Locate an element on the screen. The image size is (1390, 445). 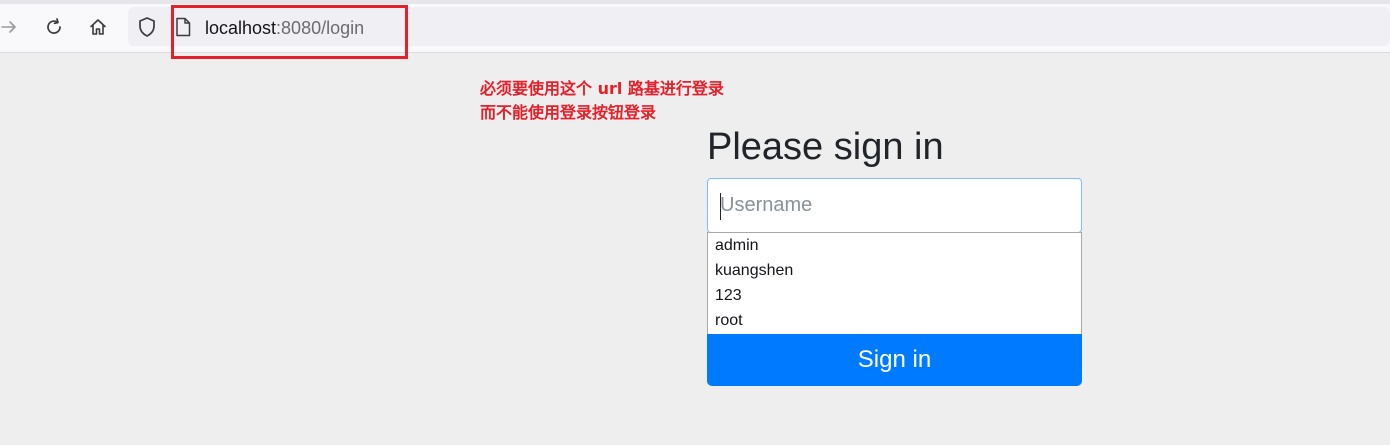
autocomplete-item: 123 is located at coordinates (894, 295).